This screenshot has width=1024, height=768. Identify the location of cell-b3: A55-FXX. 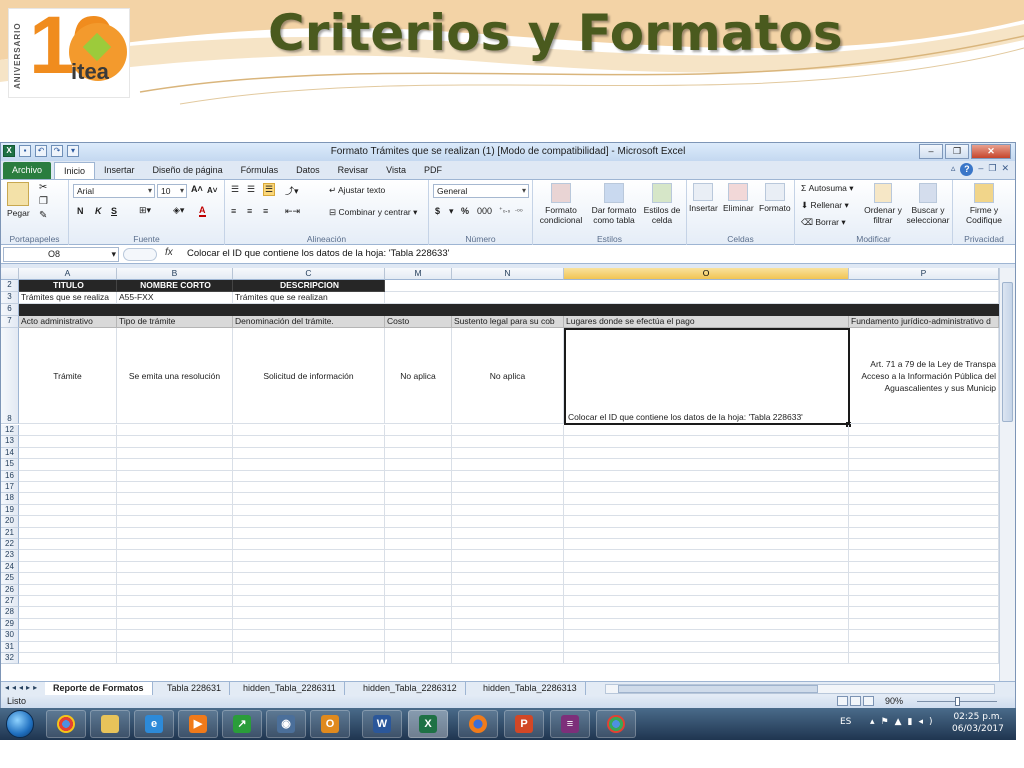
(175, 298).